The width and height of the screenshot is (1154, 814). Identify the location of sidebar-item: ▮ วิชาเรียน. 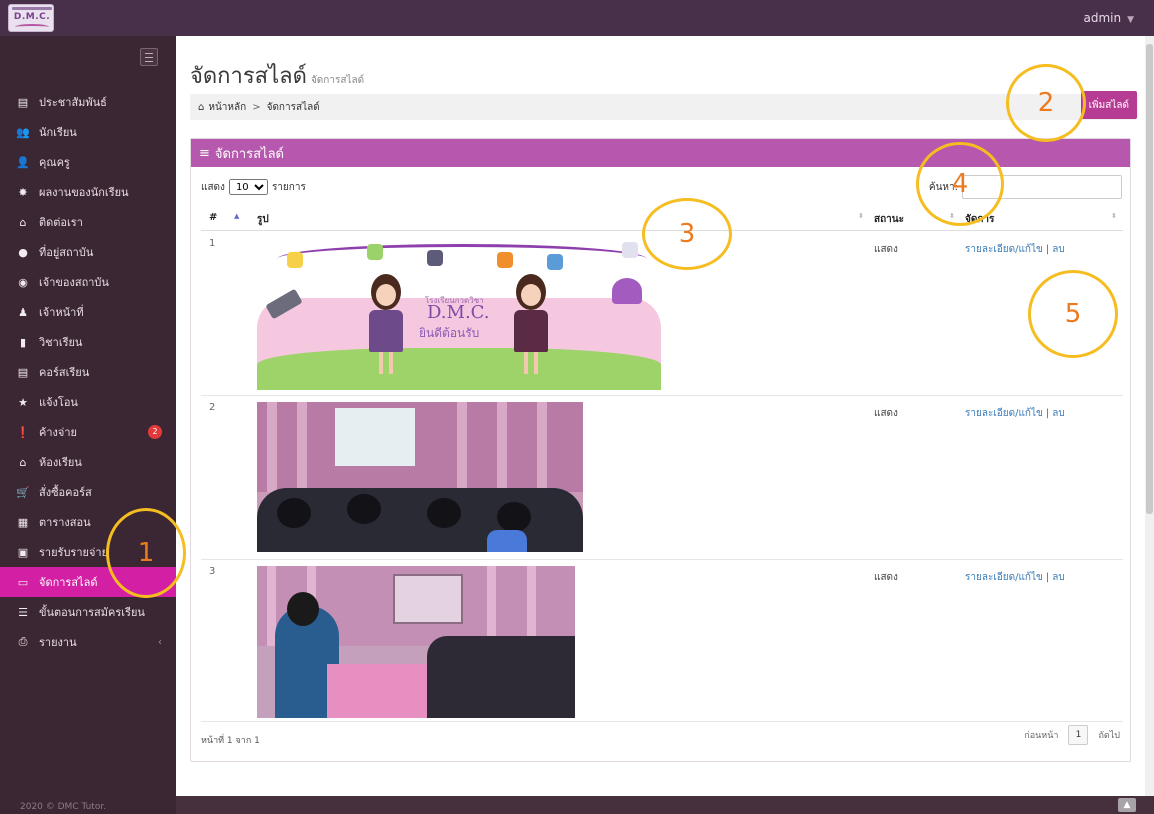
(88, 342).